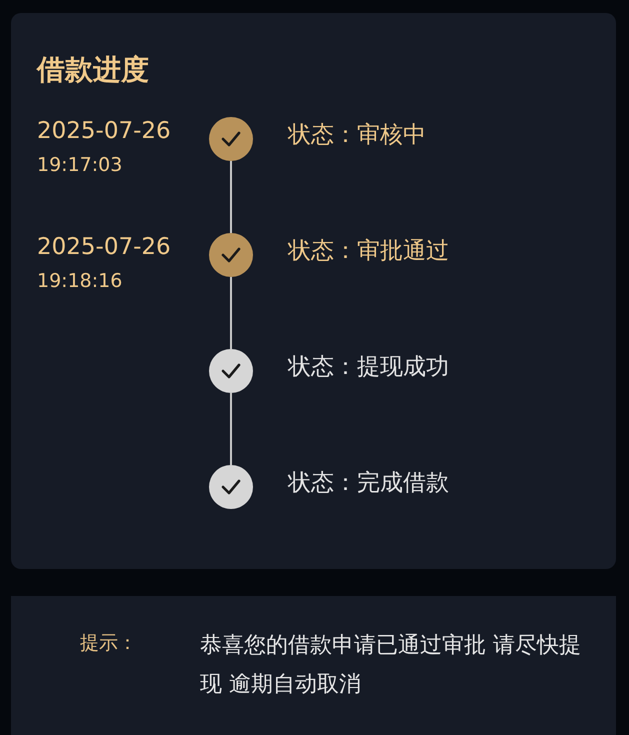  Describe the element at coordinates (368, 367) in the screenshot. I see `step-status: 状态：提现成功` at that location.